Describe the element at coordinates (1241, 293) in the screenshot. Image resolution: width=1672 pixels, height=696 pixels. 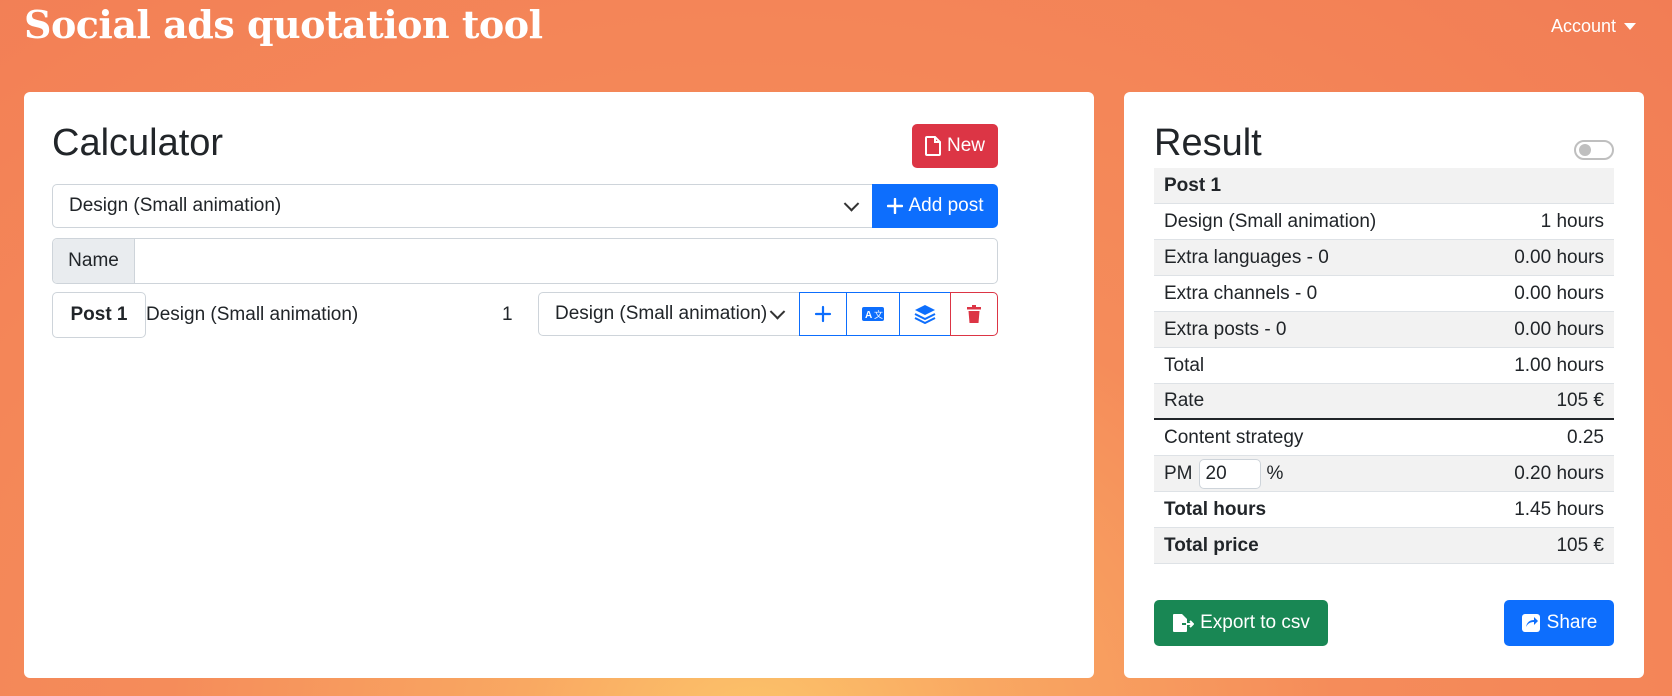
I see `result-row-label: Extra channels - 0` at that location.